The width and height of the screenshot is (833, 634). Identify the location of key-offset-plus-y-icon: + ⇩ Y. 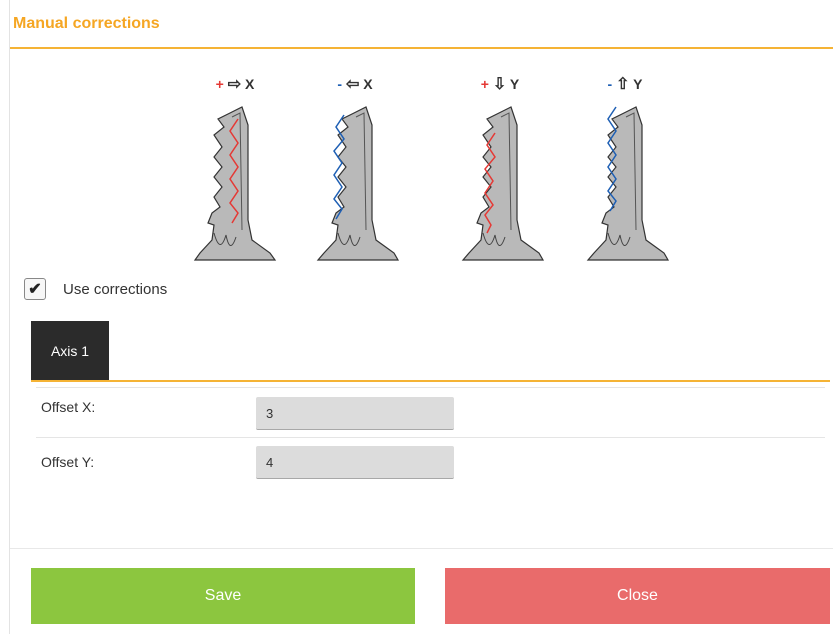
(500, 167).